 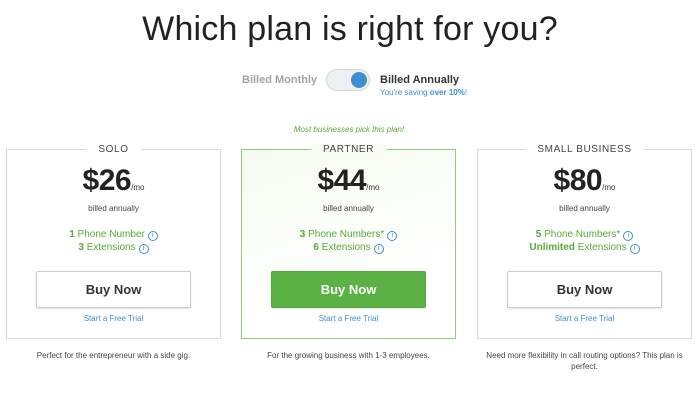 What do you see at coordinates (584, 149) in the screenshot?
I see `plan-name: SMALL BUSINESS` at bounding box center [584, 149].